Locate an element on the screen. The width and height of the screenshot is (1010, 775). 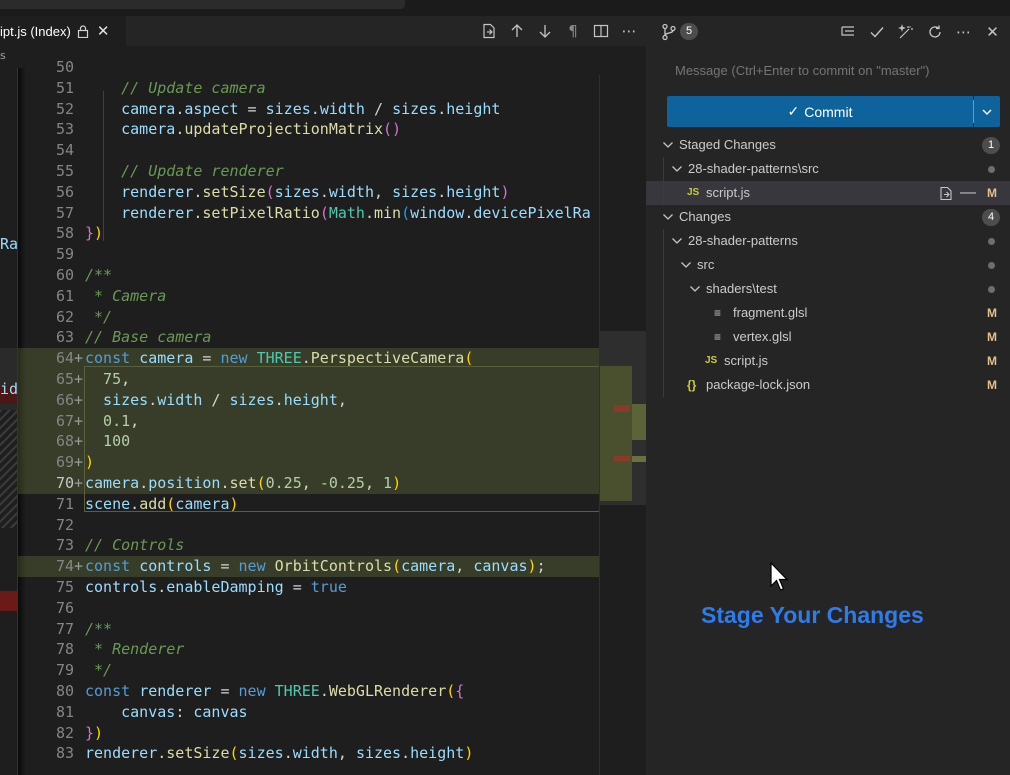
view-as-tree-icon is located at coordinates (847, 31).